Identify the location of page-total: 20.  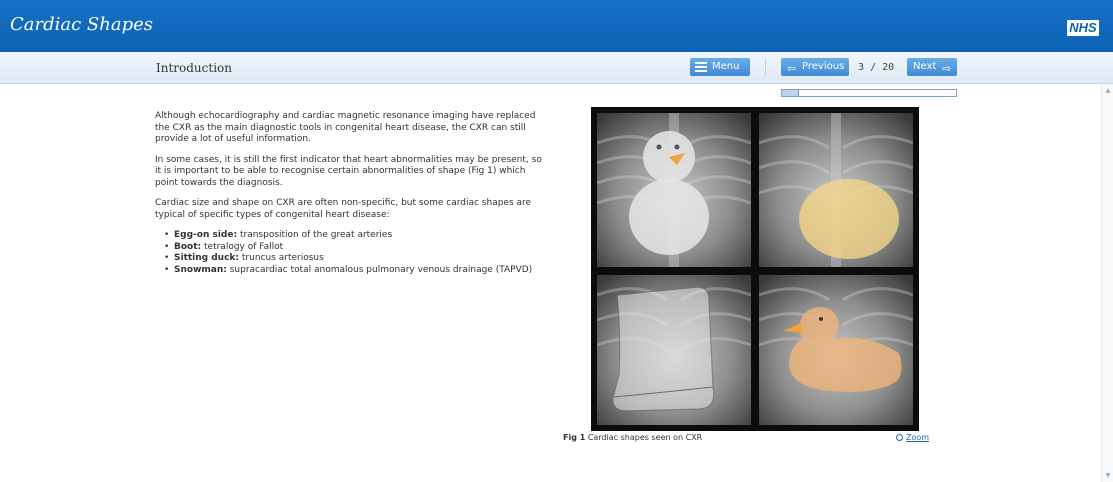
(888, 67).